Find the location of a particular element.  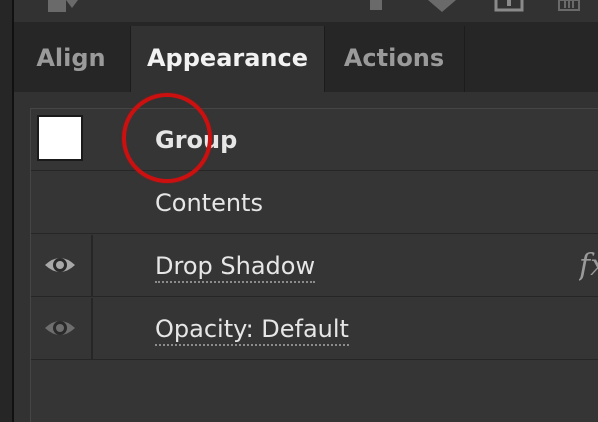

top-toolbar is located at coordinates (306, 11).